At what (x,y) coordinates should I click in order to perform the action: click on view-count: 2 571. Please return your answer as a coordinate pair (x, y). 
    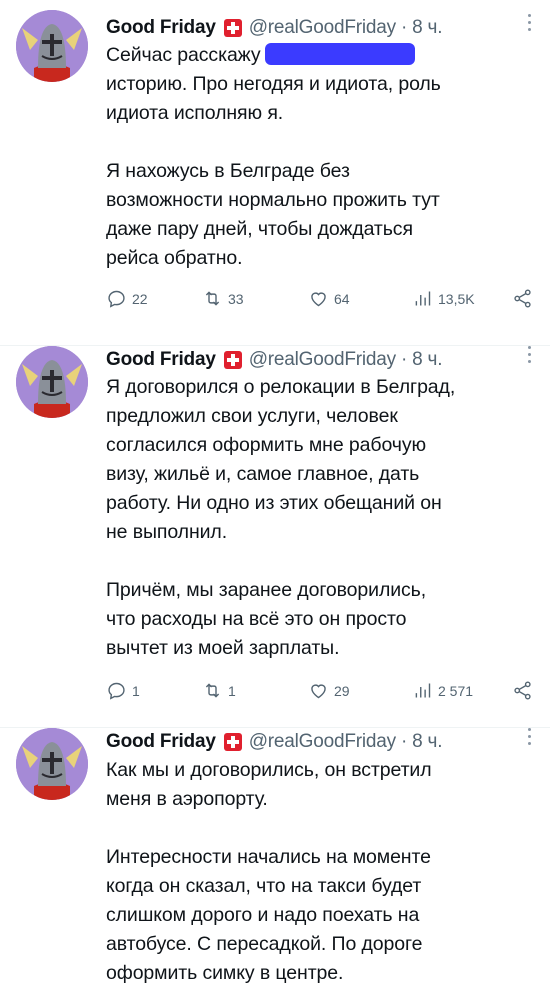
    Looking at the image, I should click on (456, 690).